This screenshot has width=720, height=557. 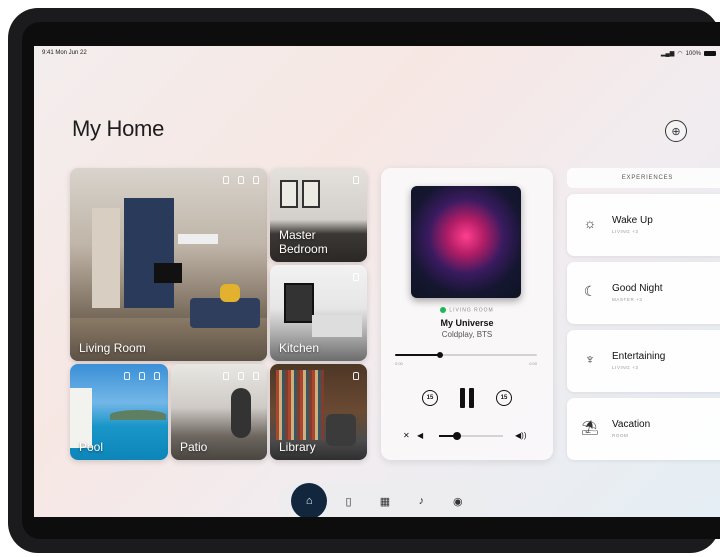 I want to click on forward-icon: 15, so click(x=504, y=398).